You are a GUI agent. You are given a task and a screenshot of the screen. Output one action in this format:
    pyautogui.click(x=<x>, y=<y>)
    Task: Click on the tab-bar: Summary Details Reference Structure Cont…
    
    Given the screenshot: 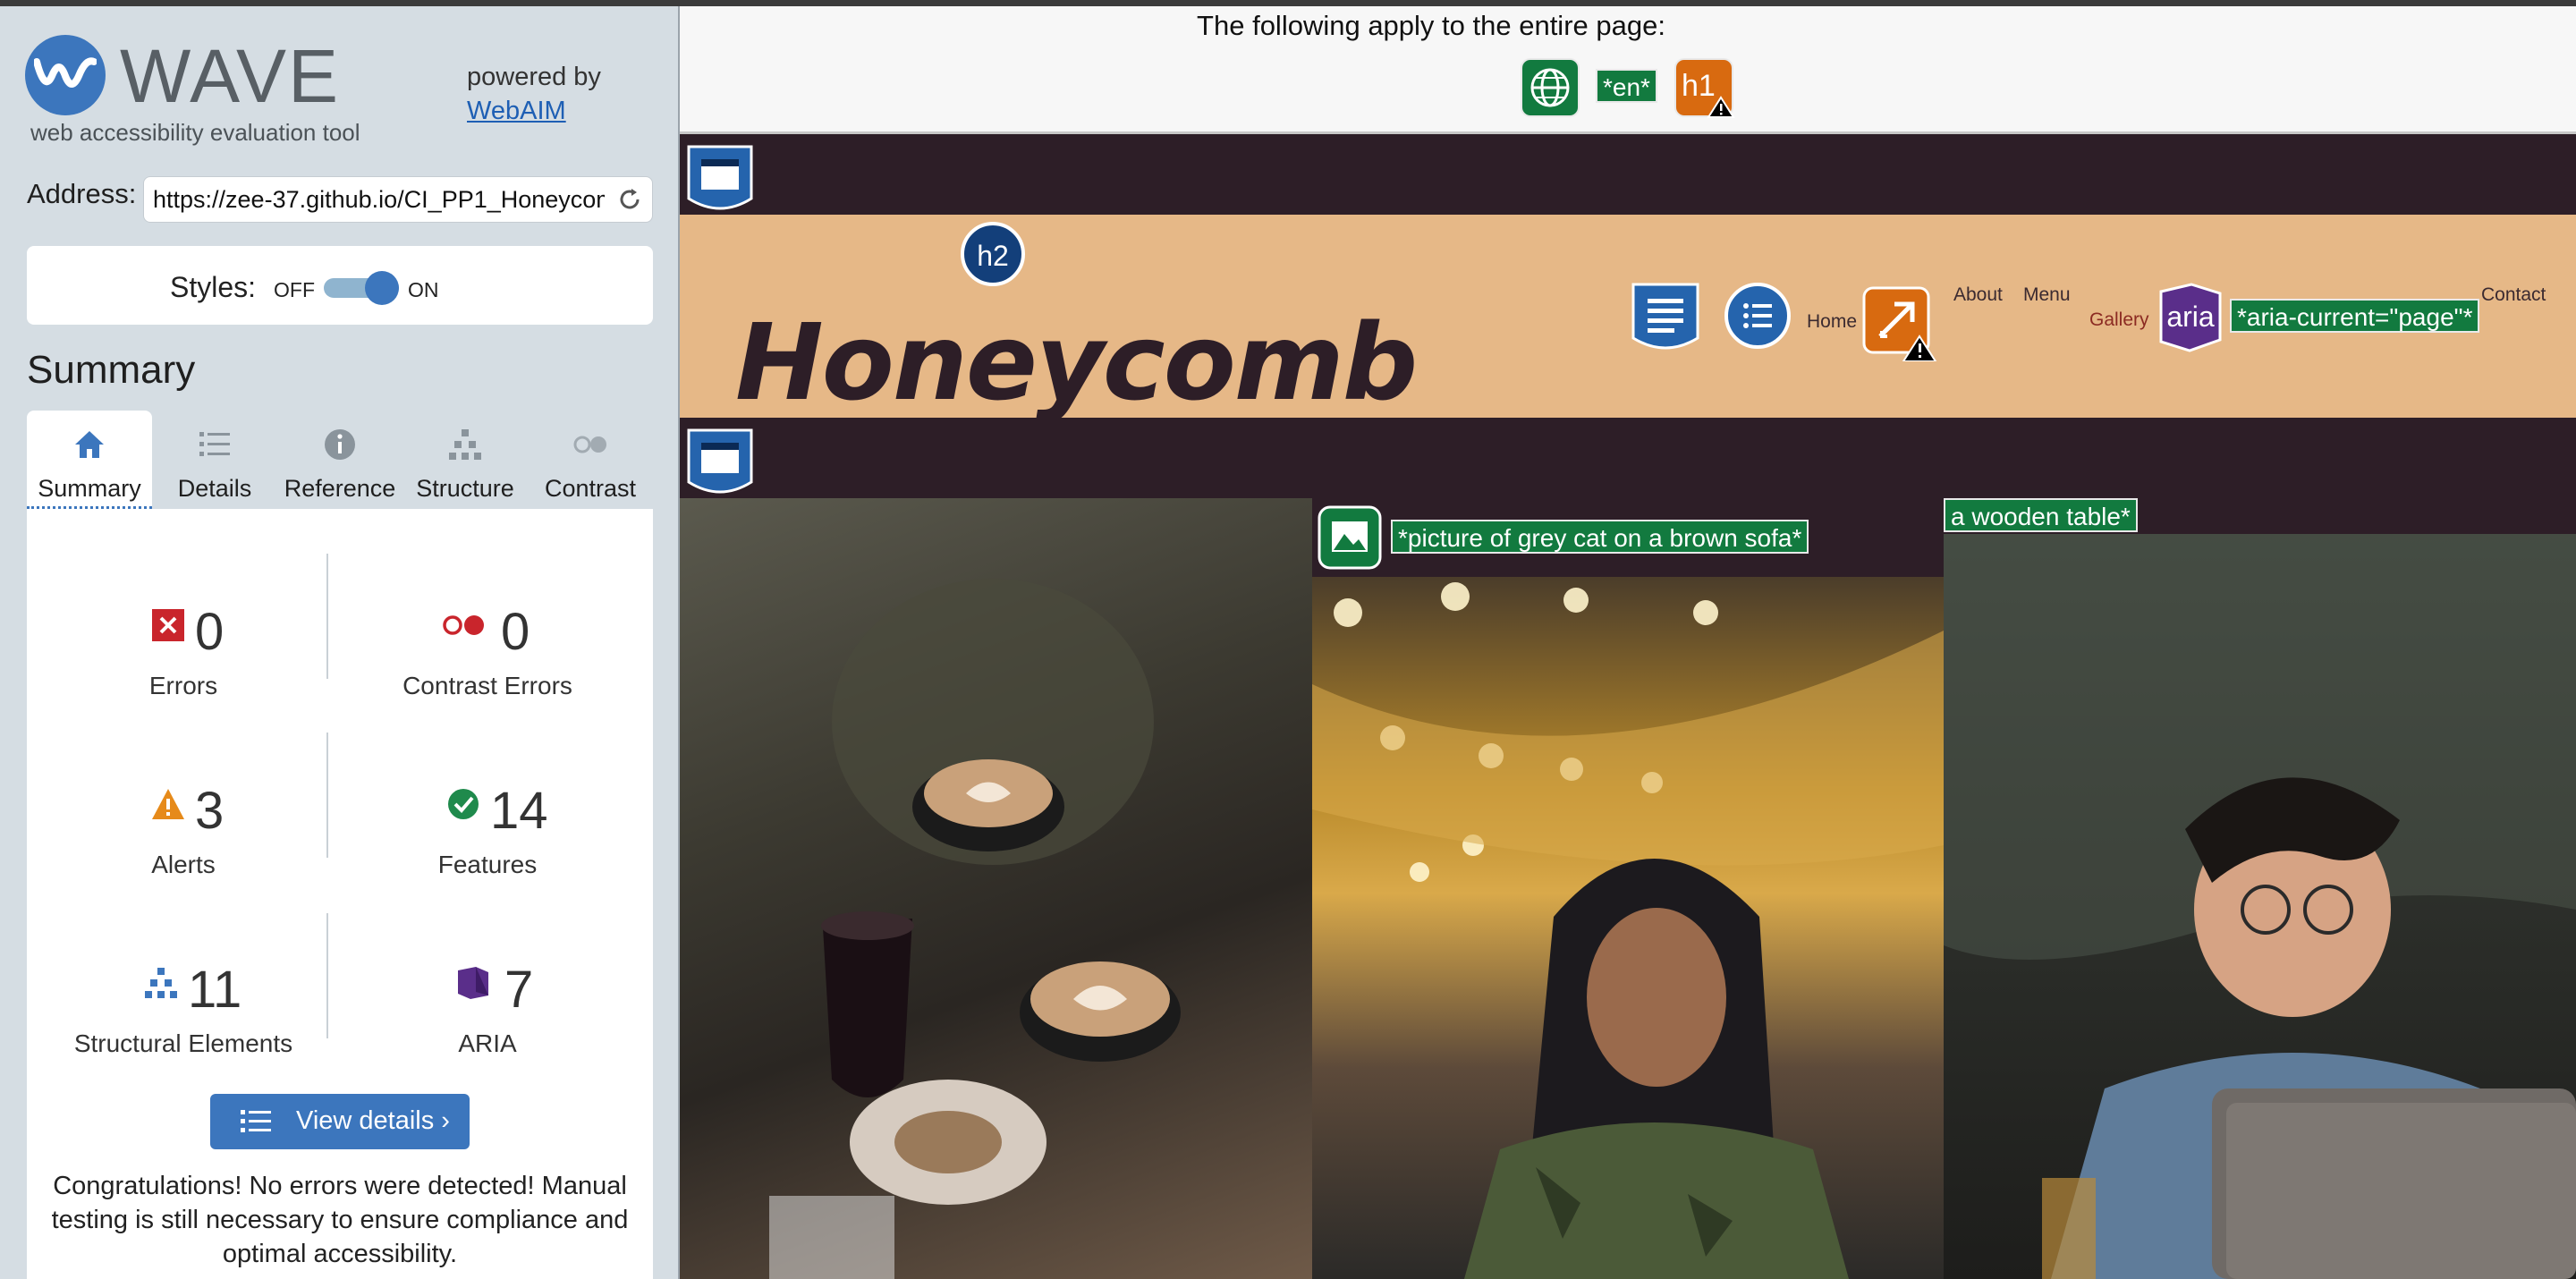 What is the action you would take?
    pyautogui.click(x=340, y=460)
    